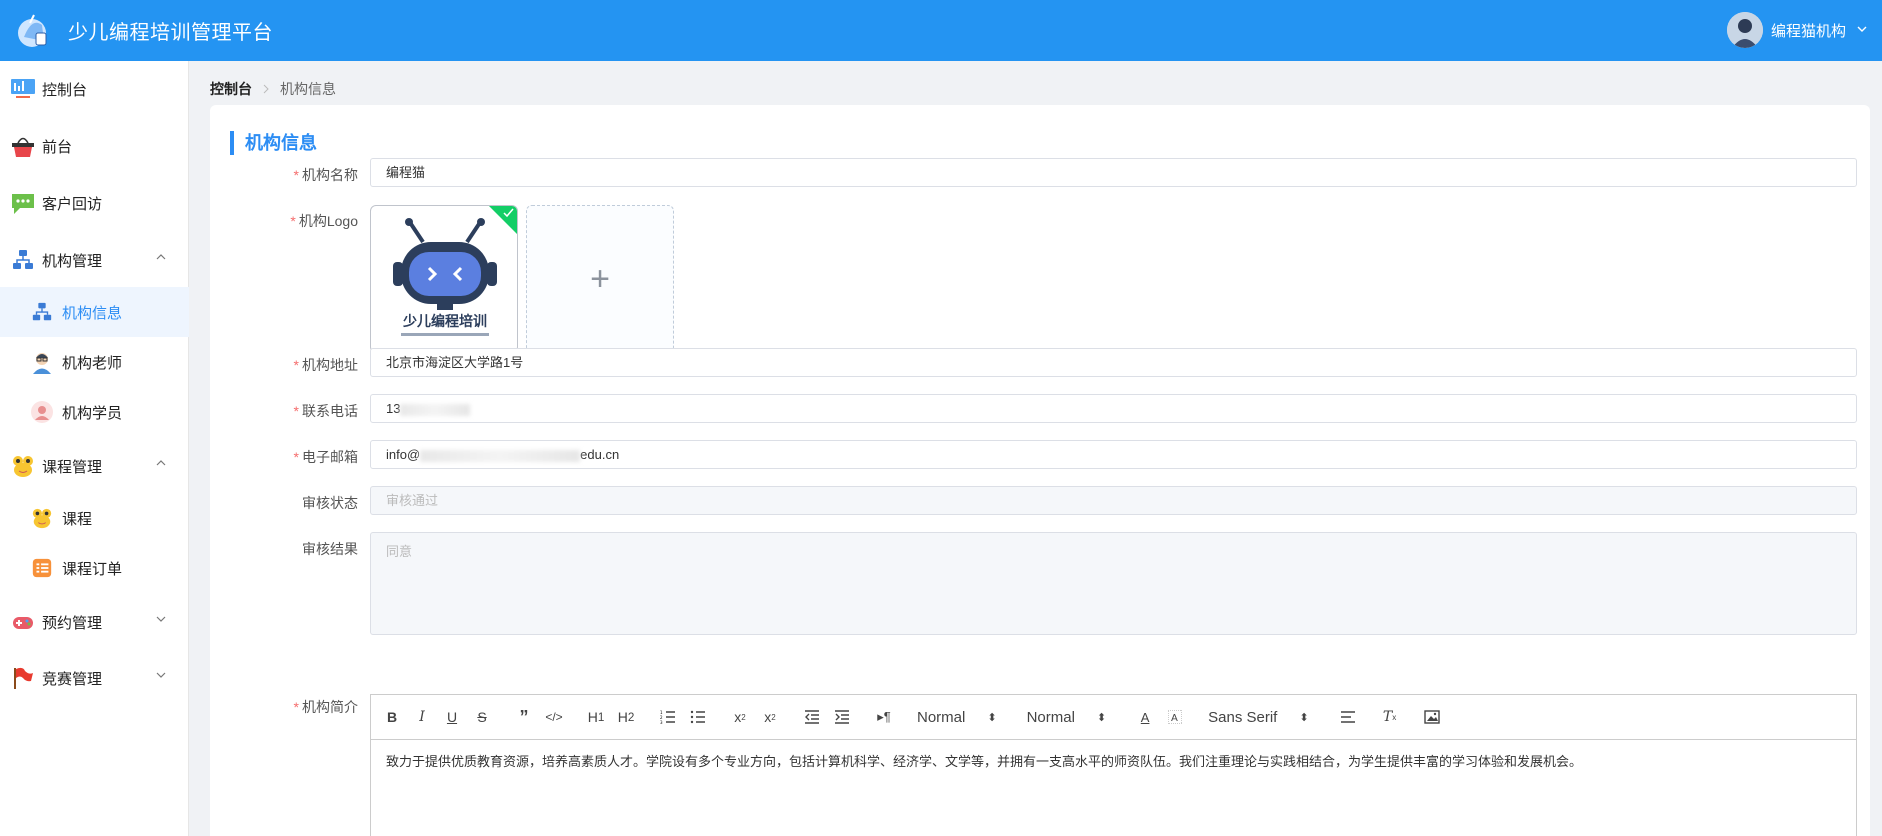 This screenshot has width=1882, height=836. I want to click on bold-icon: B, so click(392, 717).